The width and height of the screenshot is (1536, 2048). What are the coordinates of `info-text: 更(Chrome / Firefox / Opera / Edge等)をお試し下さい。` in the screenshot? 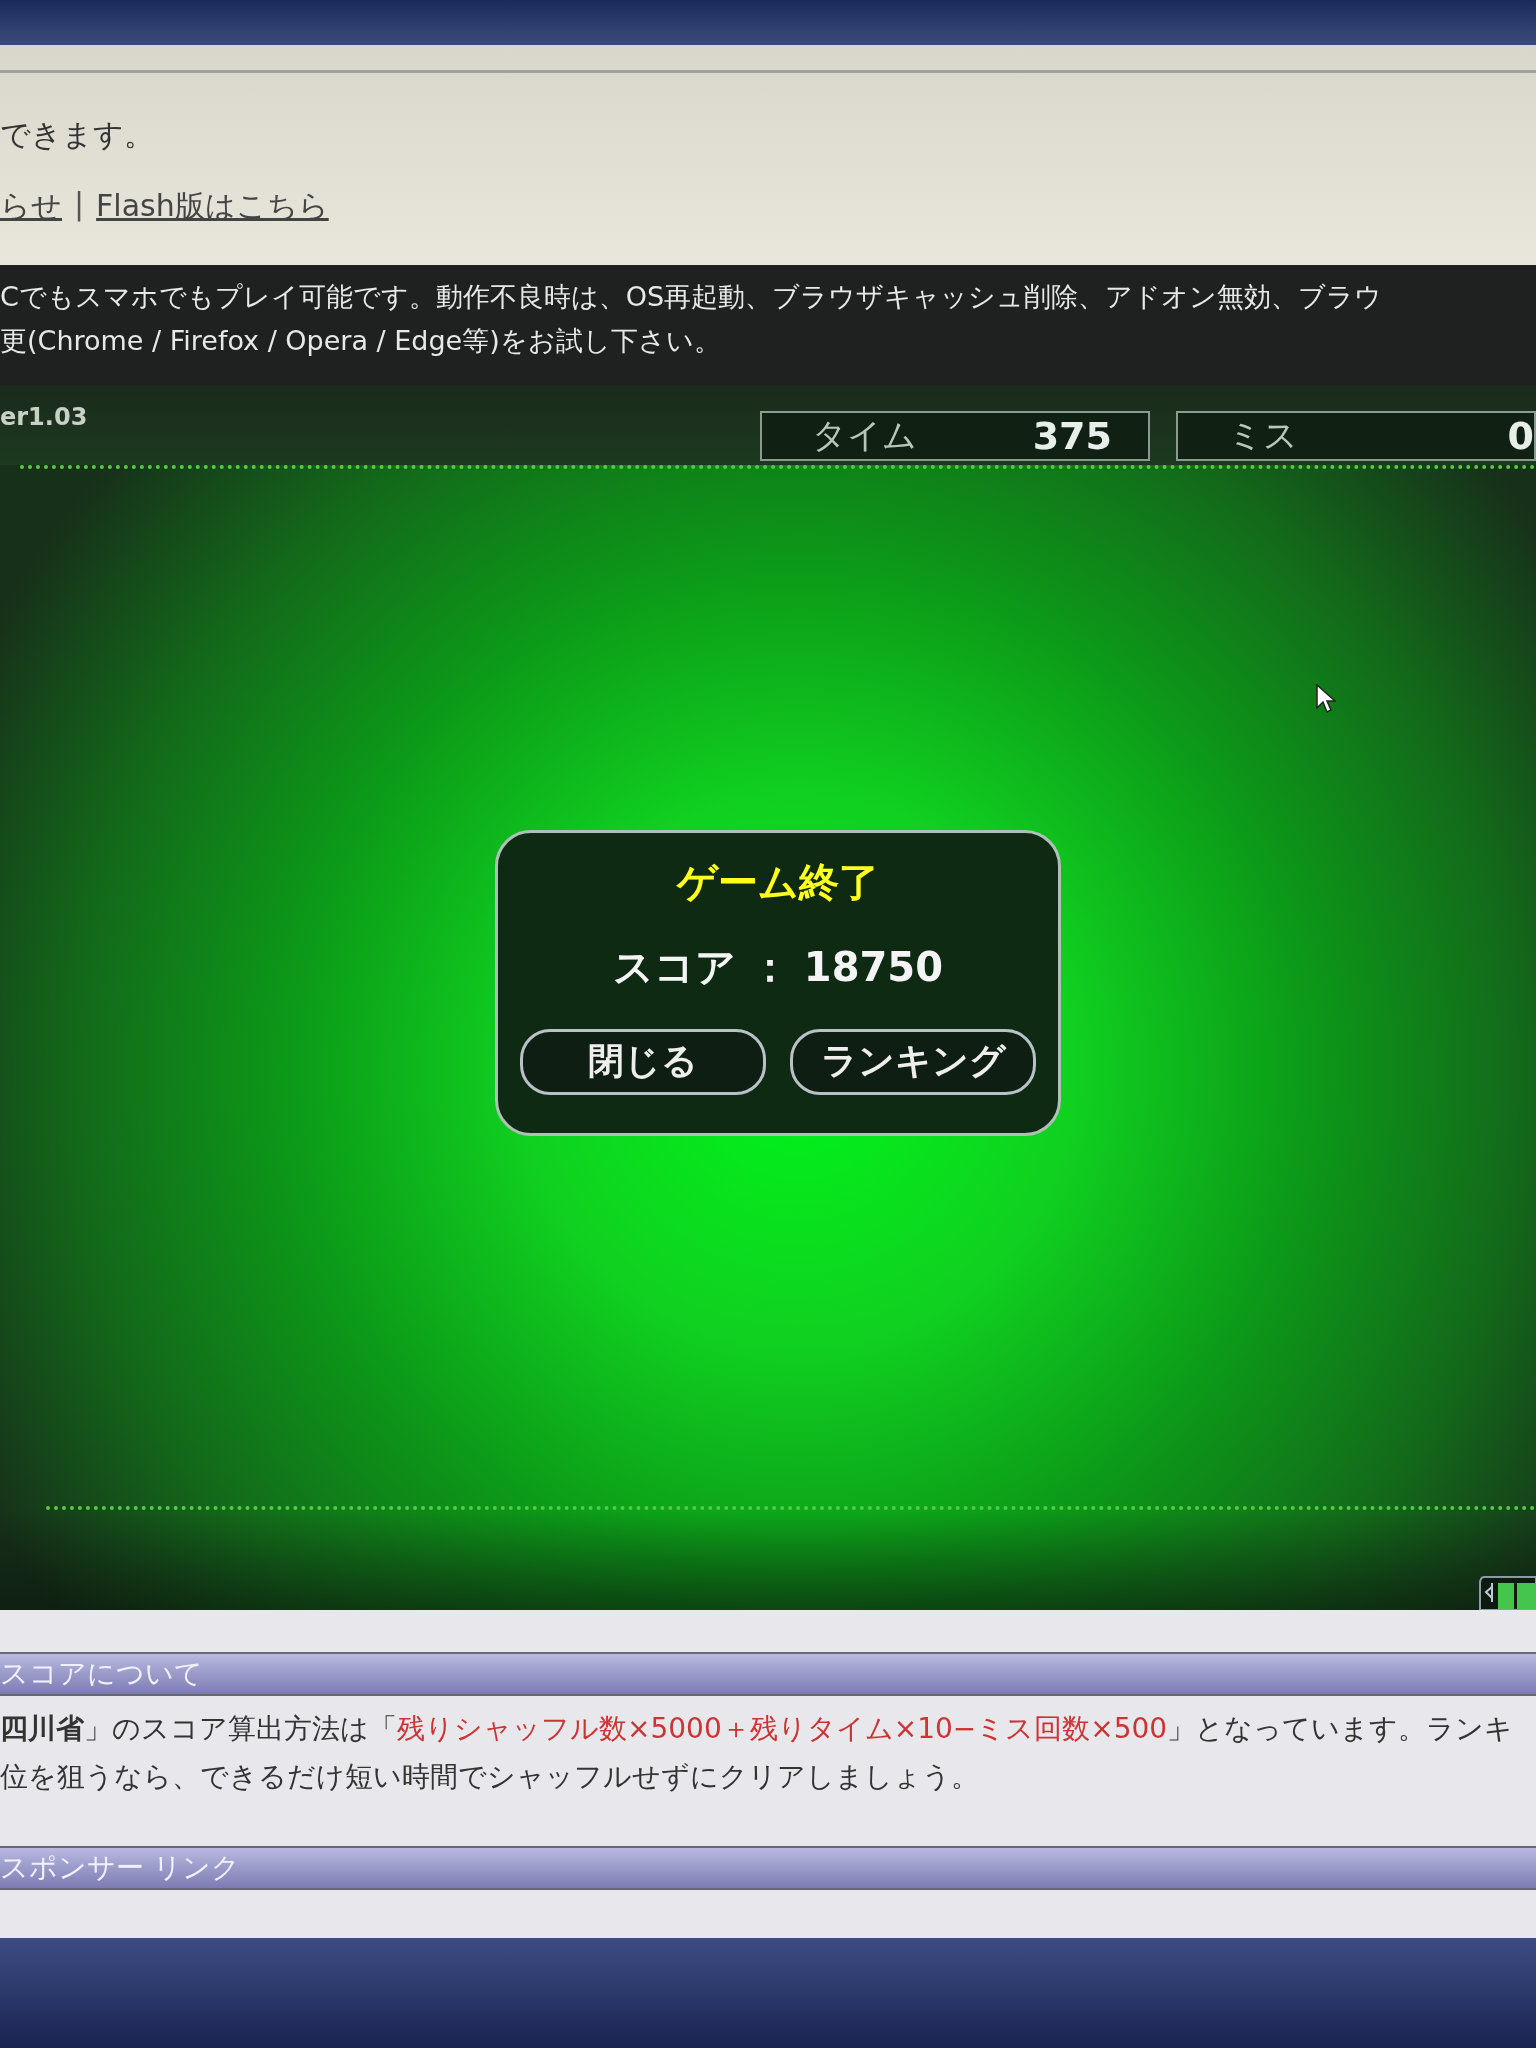 It's located at (361, 341).